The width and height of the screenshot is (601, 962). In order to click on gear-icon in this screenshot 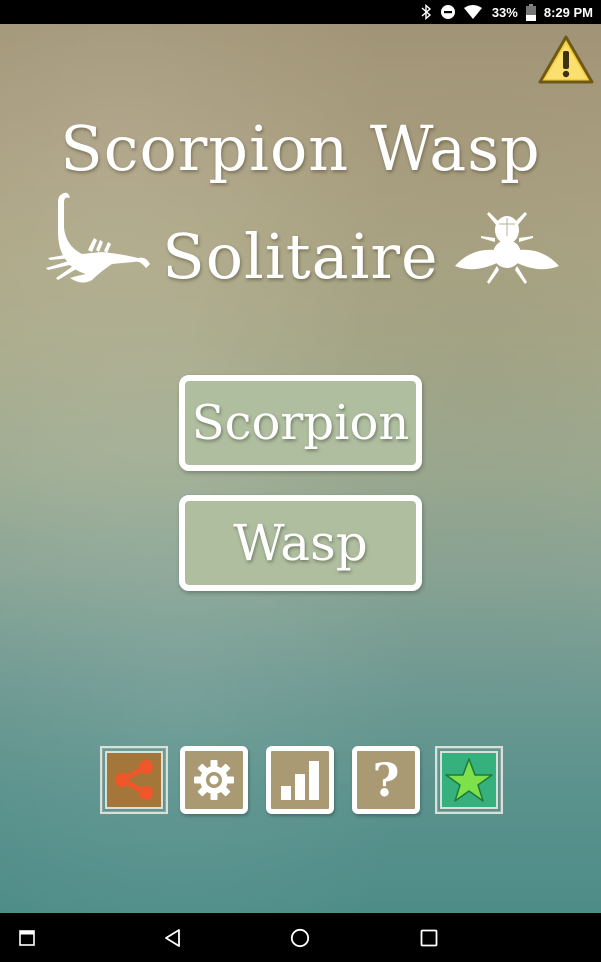, I will do `click(214, 780)`.